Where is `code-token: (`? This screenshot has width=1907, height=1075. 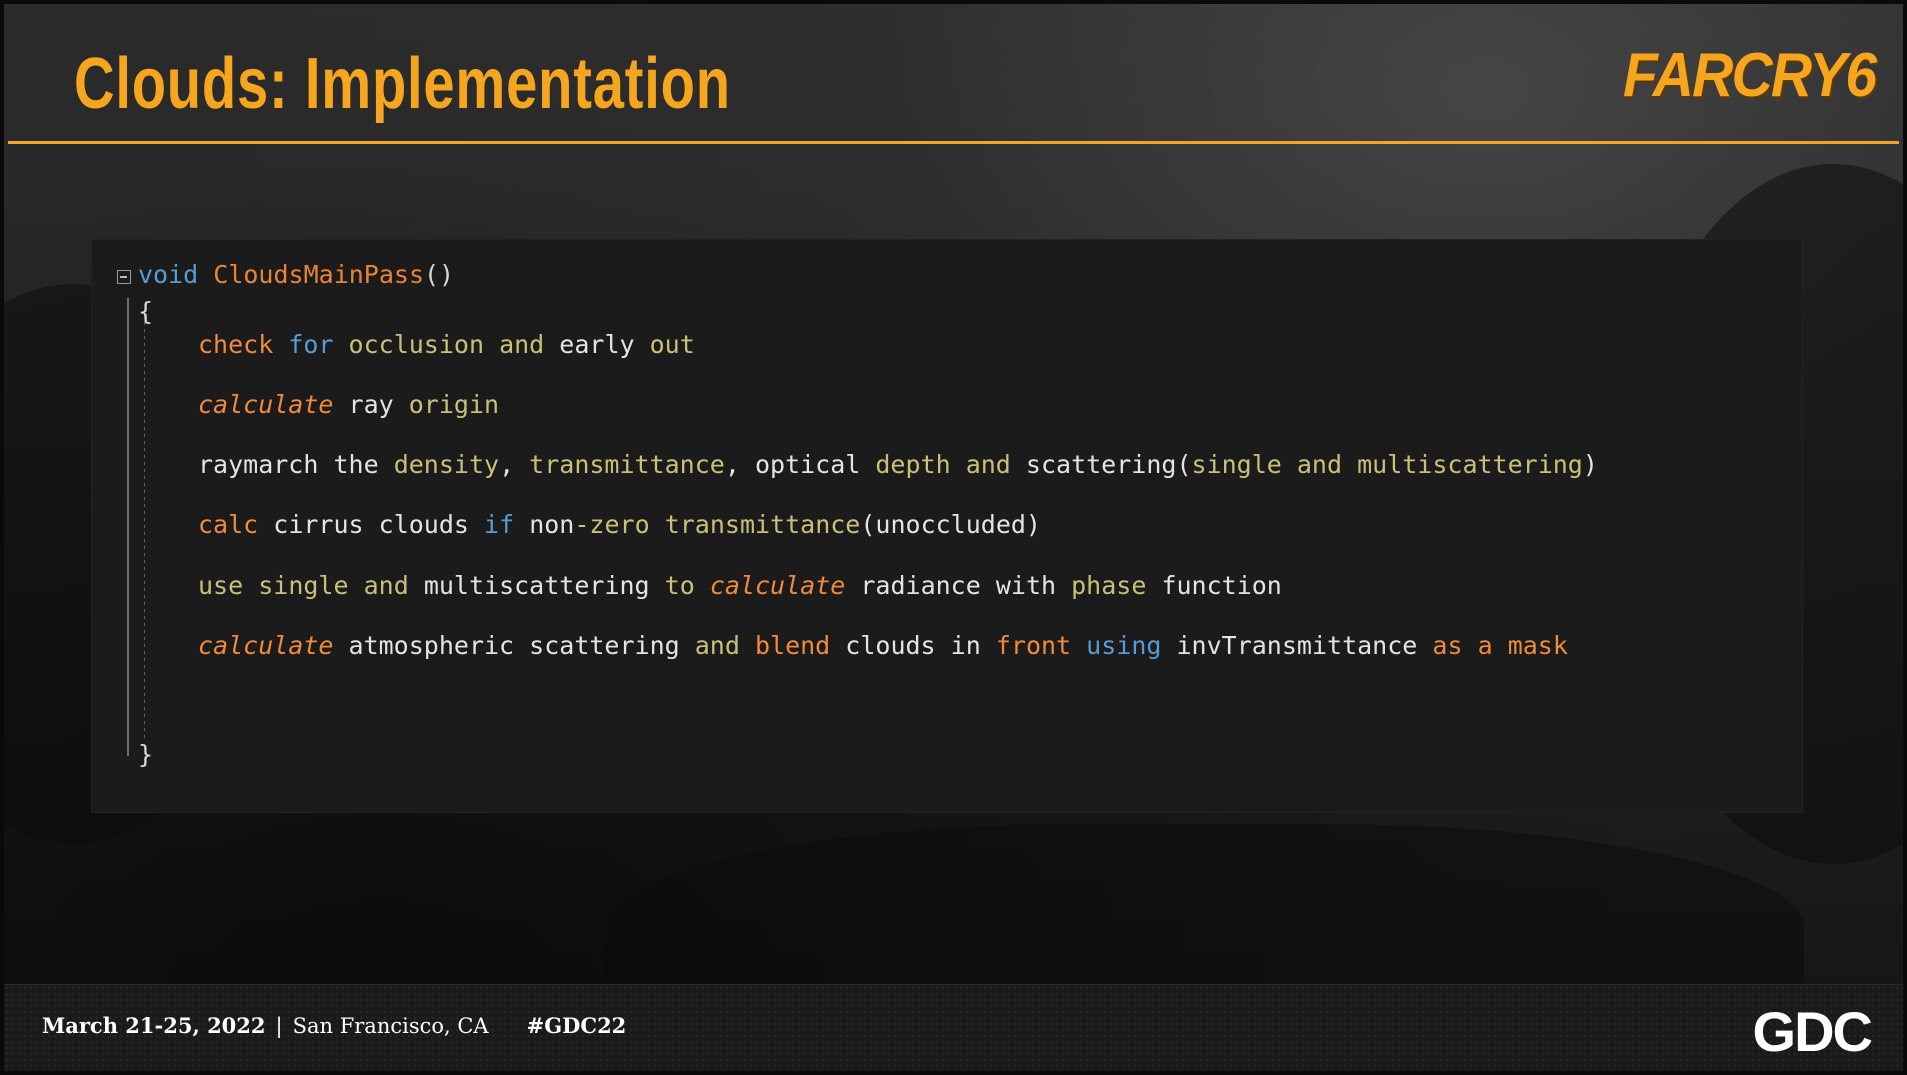
code-token: ( is located at coordinates (1184, 464).